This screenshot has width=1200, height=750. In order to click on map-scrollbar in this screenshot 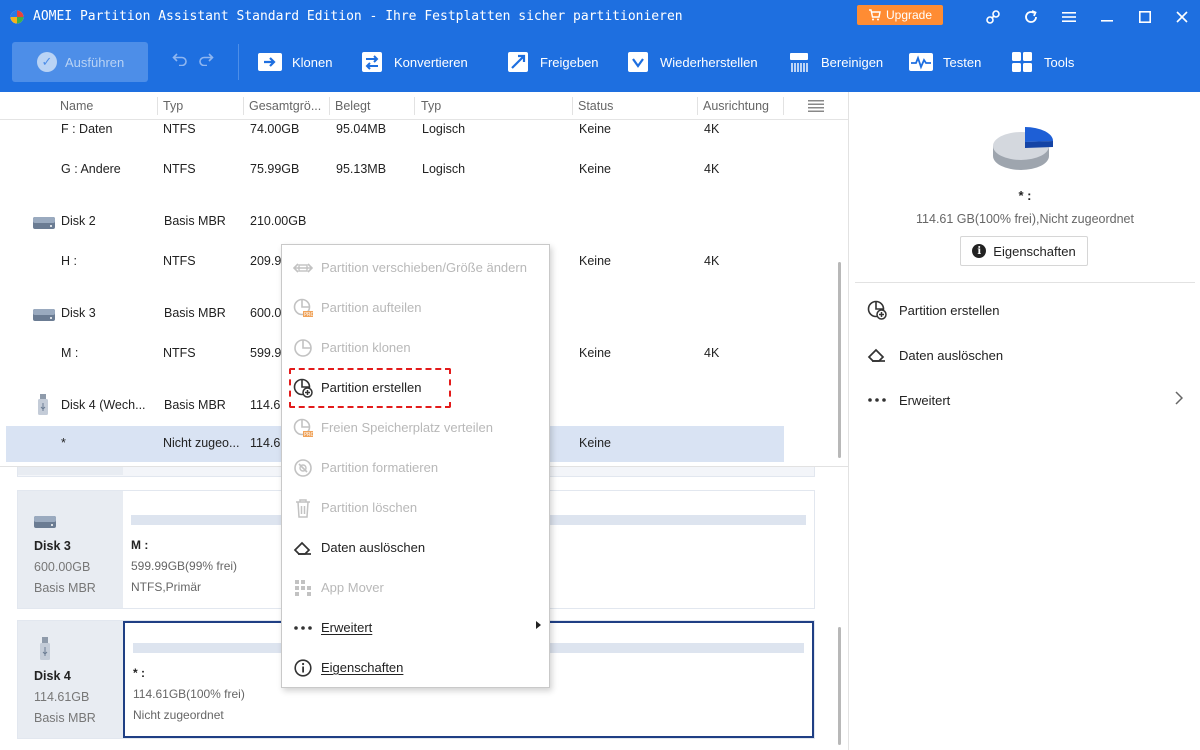, I will do `click(839, 686)`.